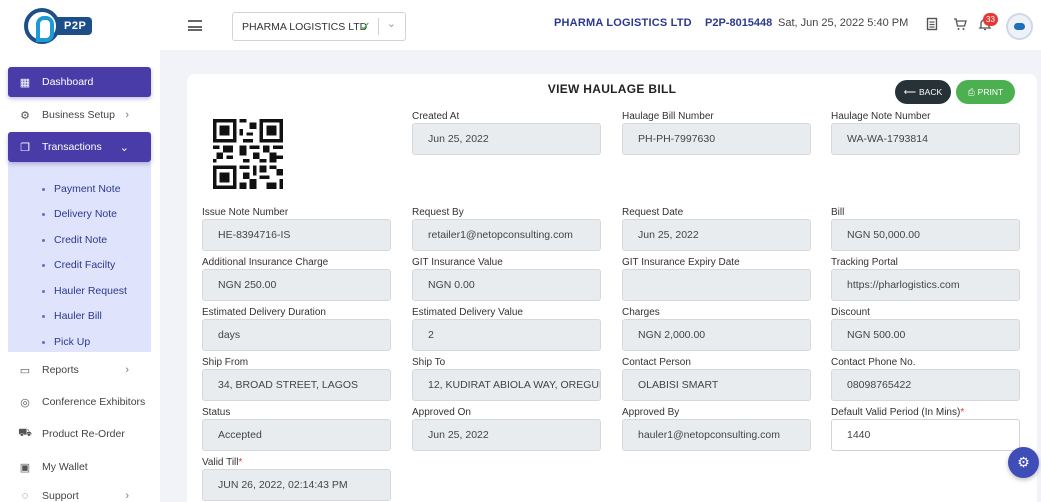  Describe the element at coordinates (506, 335) in the screenshot. I see `estimated-delivery-value-field: 2` at that location.